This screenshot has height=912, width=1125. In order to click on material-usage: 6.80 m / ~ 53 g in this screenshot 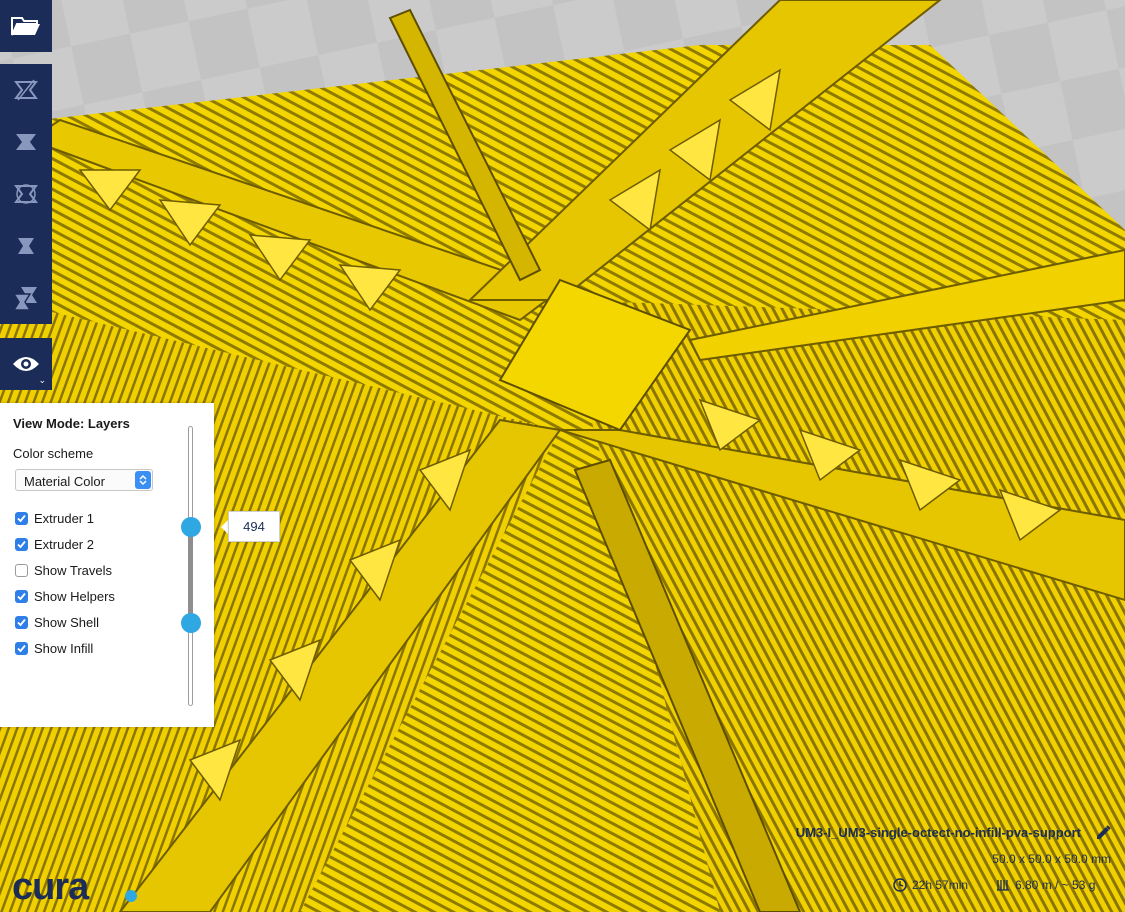, I will do `click(1045, 885)`.